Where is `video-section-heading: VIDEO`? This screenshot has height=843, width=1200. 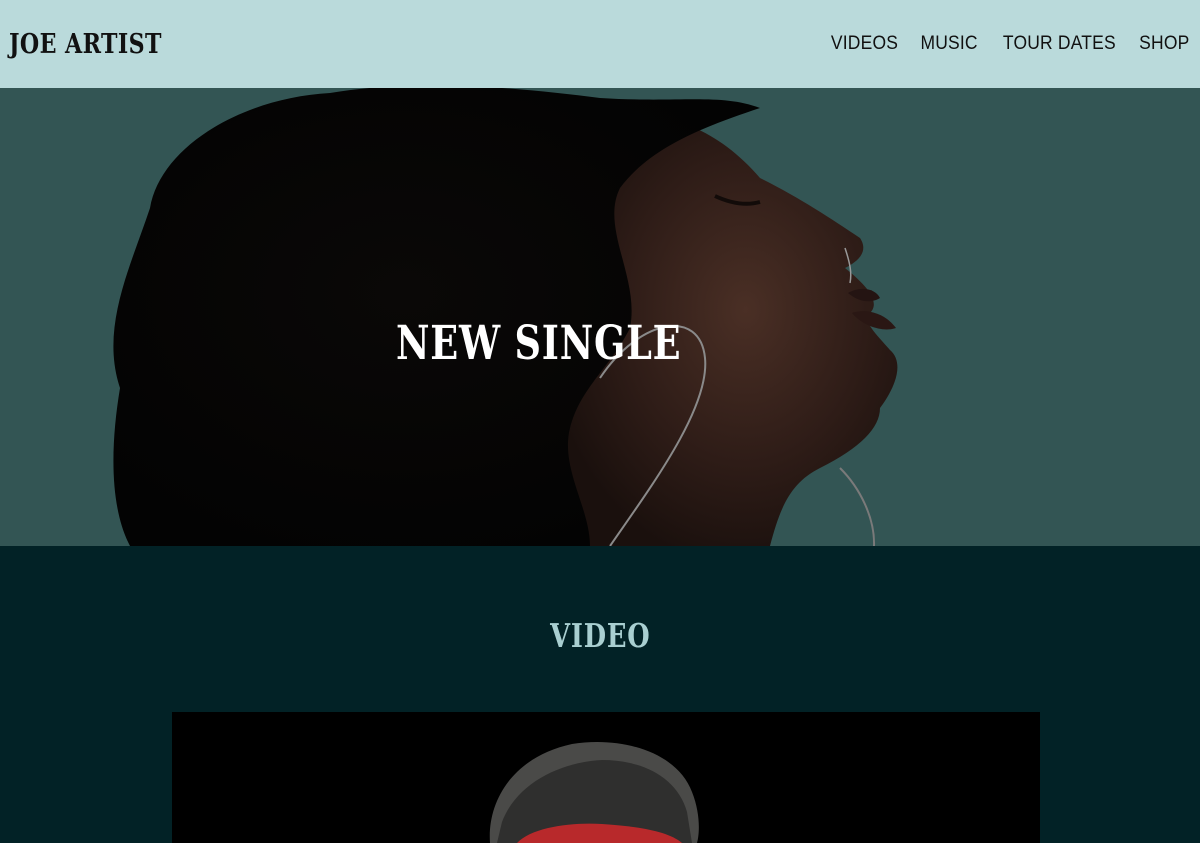
video-section-heading: VIDEO is located at coordinates (600, 635).